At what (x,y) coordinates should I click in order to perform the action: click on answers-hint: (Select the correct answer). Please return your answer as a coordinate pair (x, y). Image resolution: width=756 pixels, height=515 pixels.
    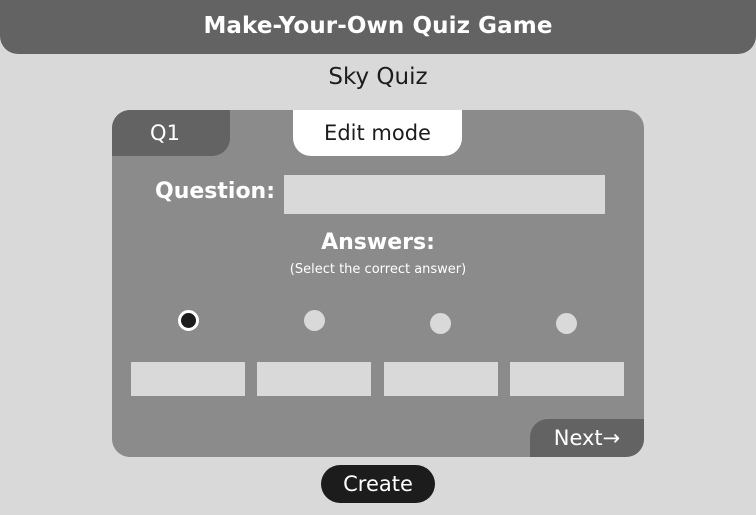
    Looking at the image, I should click on (378, 269).